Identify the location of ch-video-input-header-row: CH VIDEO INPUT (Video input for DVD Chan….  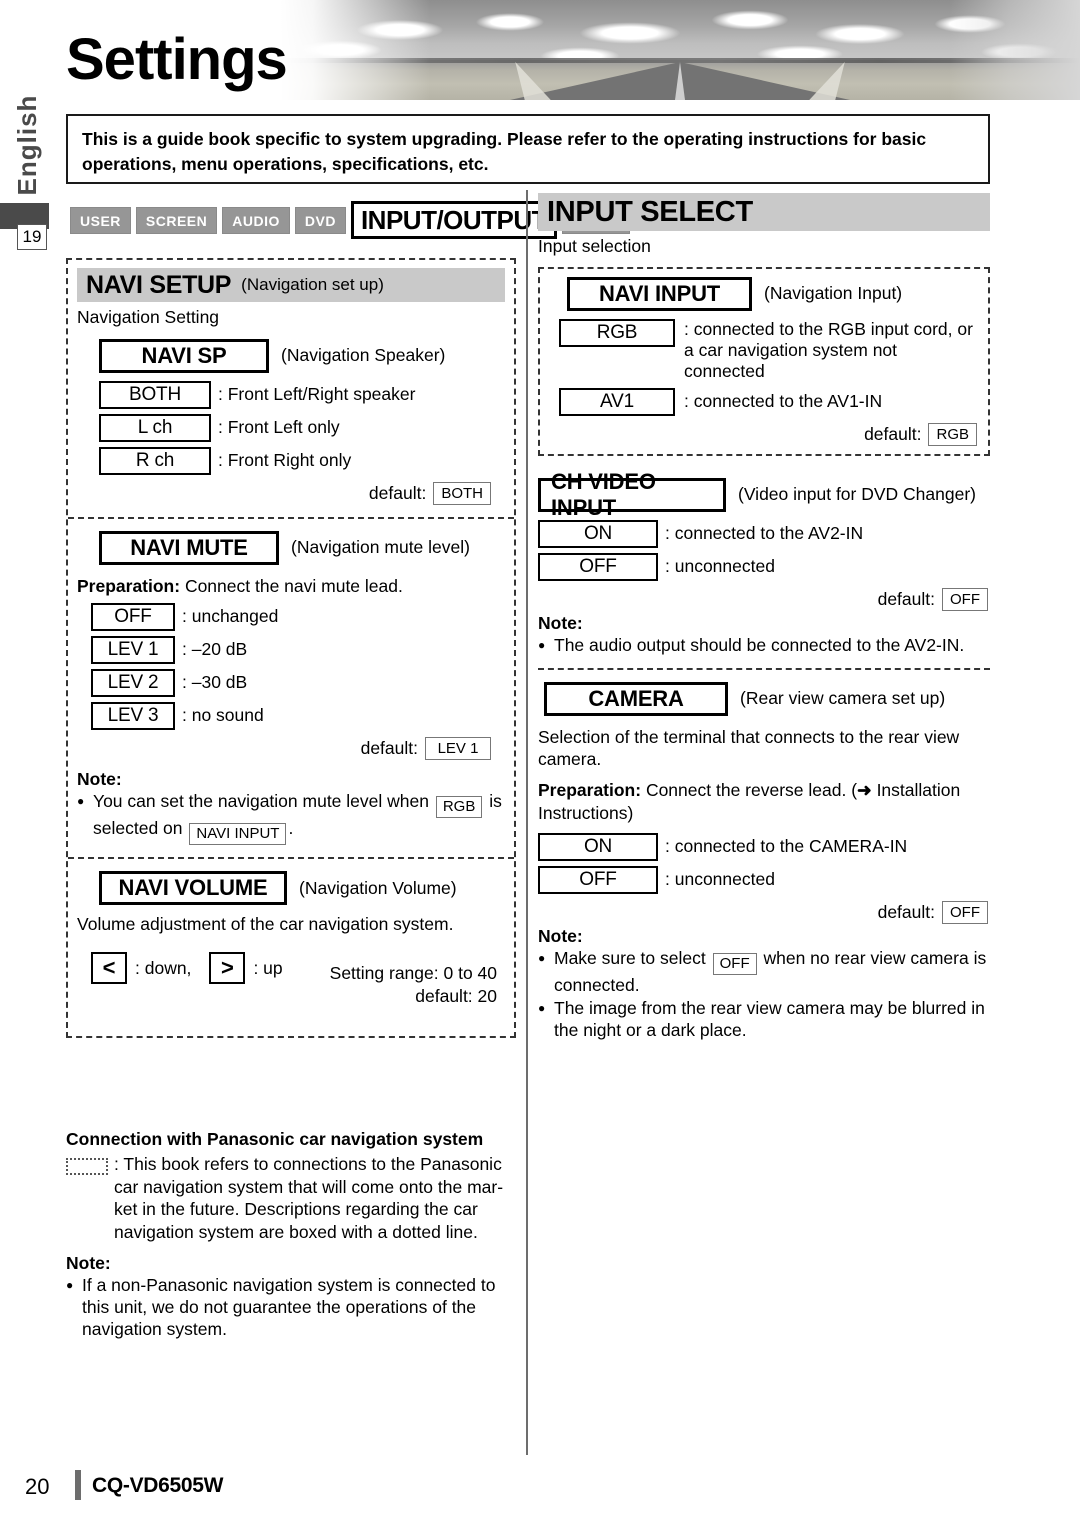
(764, 494).